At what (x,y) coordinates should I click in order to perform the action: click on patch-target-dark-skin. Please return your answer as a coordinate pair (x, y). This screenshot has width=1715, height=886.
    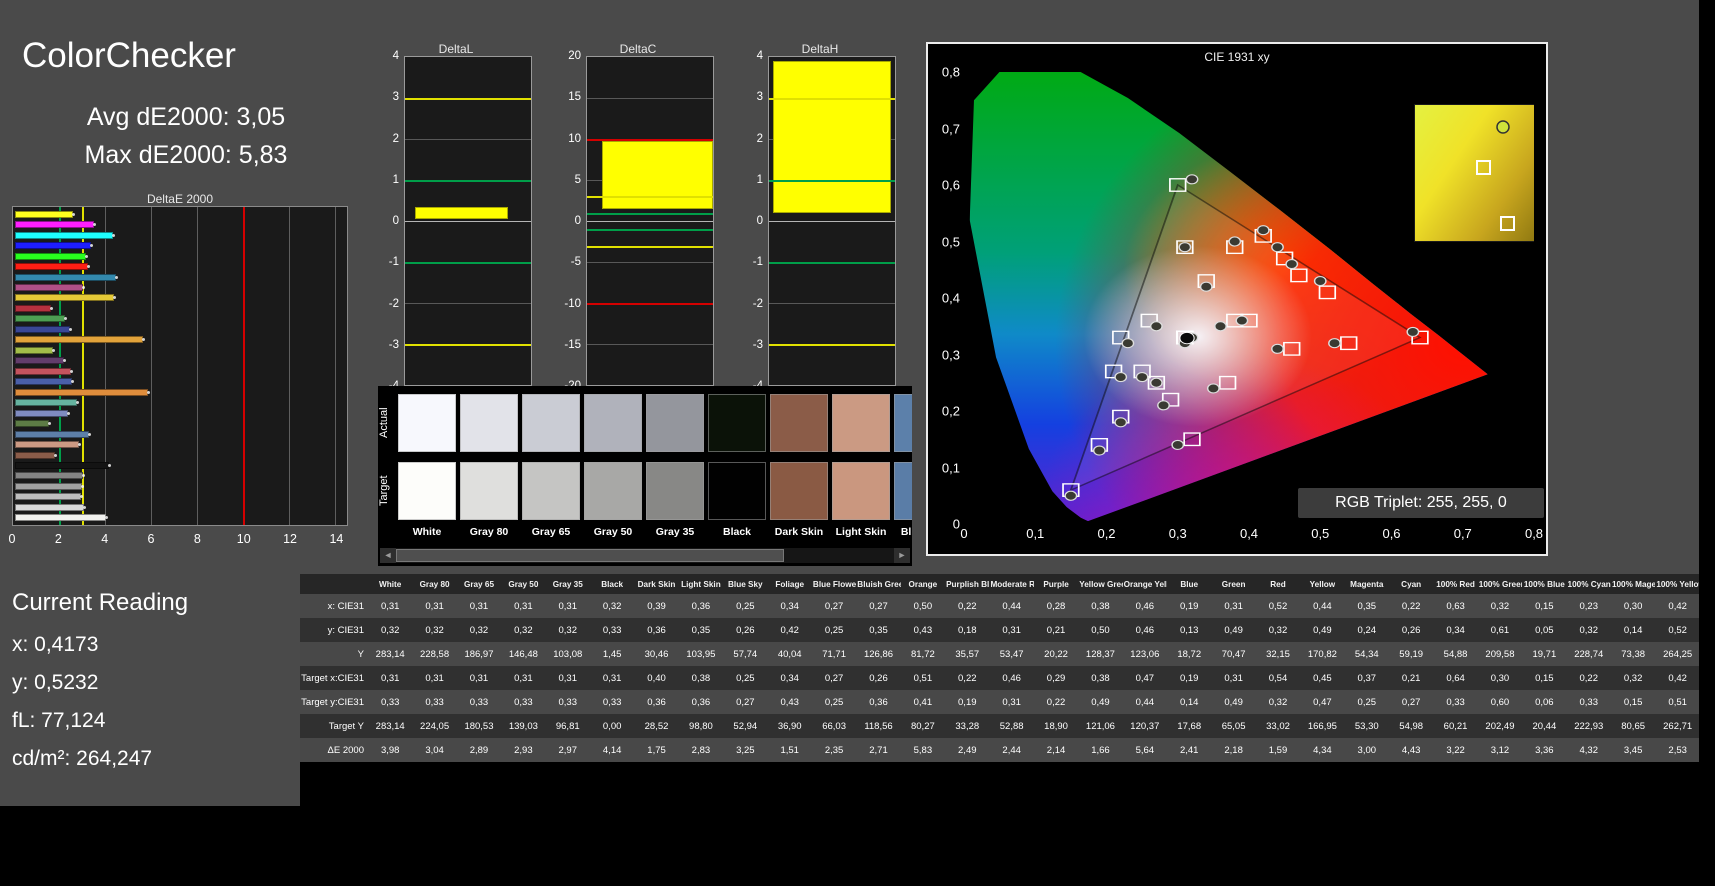
    Looking at the image, I should click on (799, 491).